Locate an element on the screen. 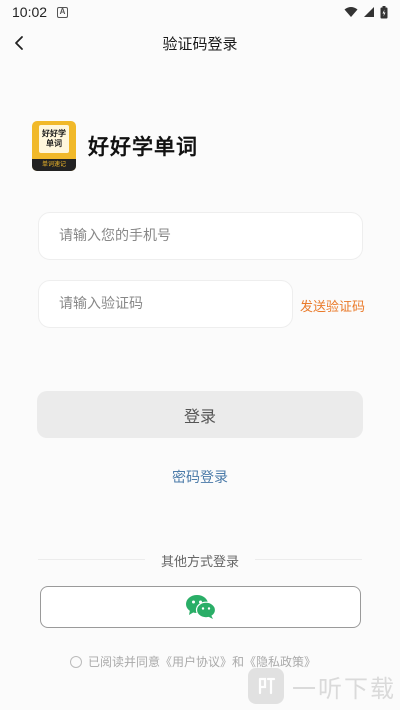  ting-logo-icon is located at coordinates (266, 686).